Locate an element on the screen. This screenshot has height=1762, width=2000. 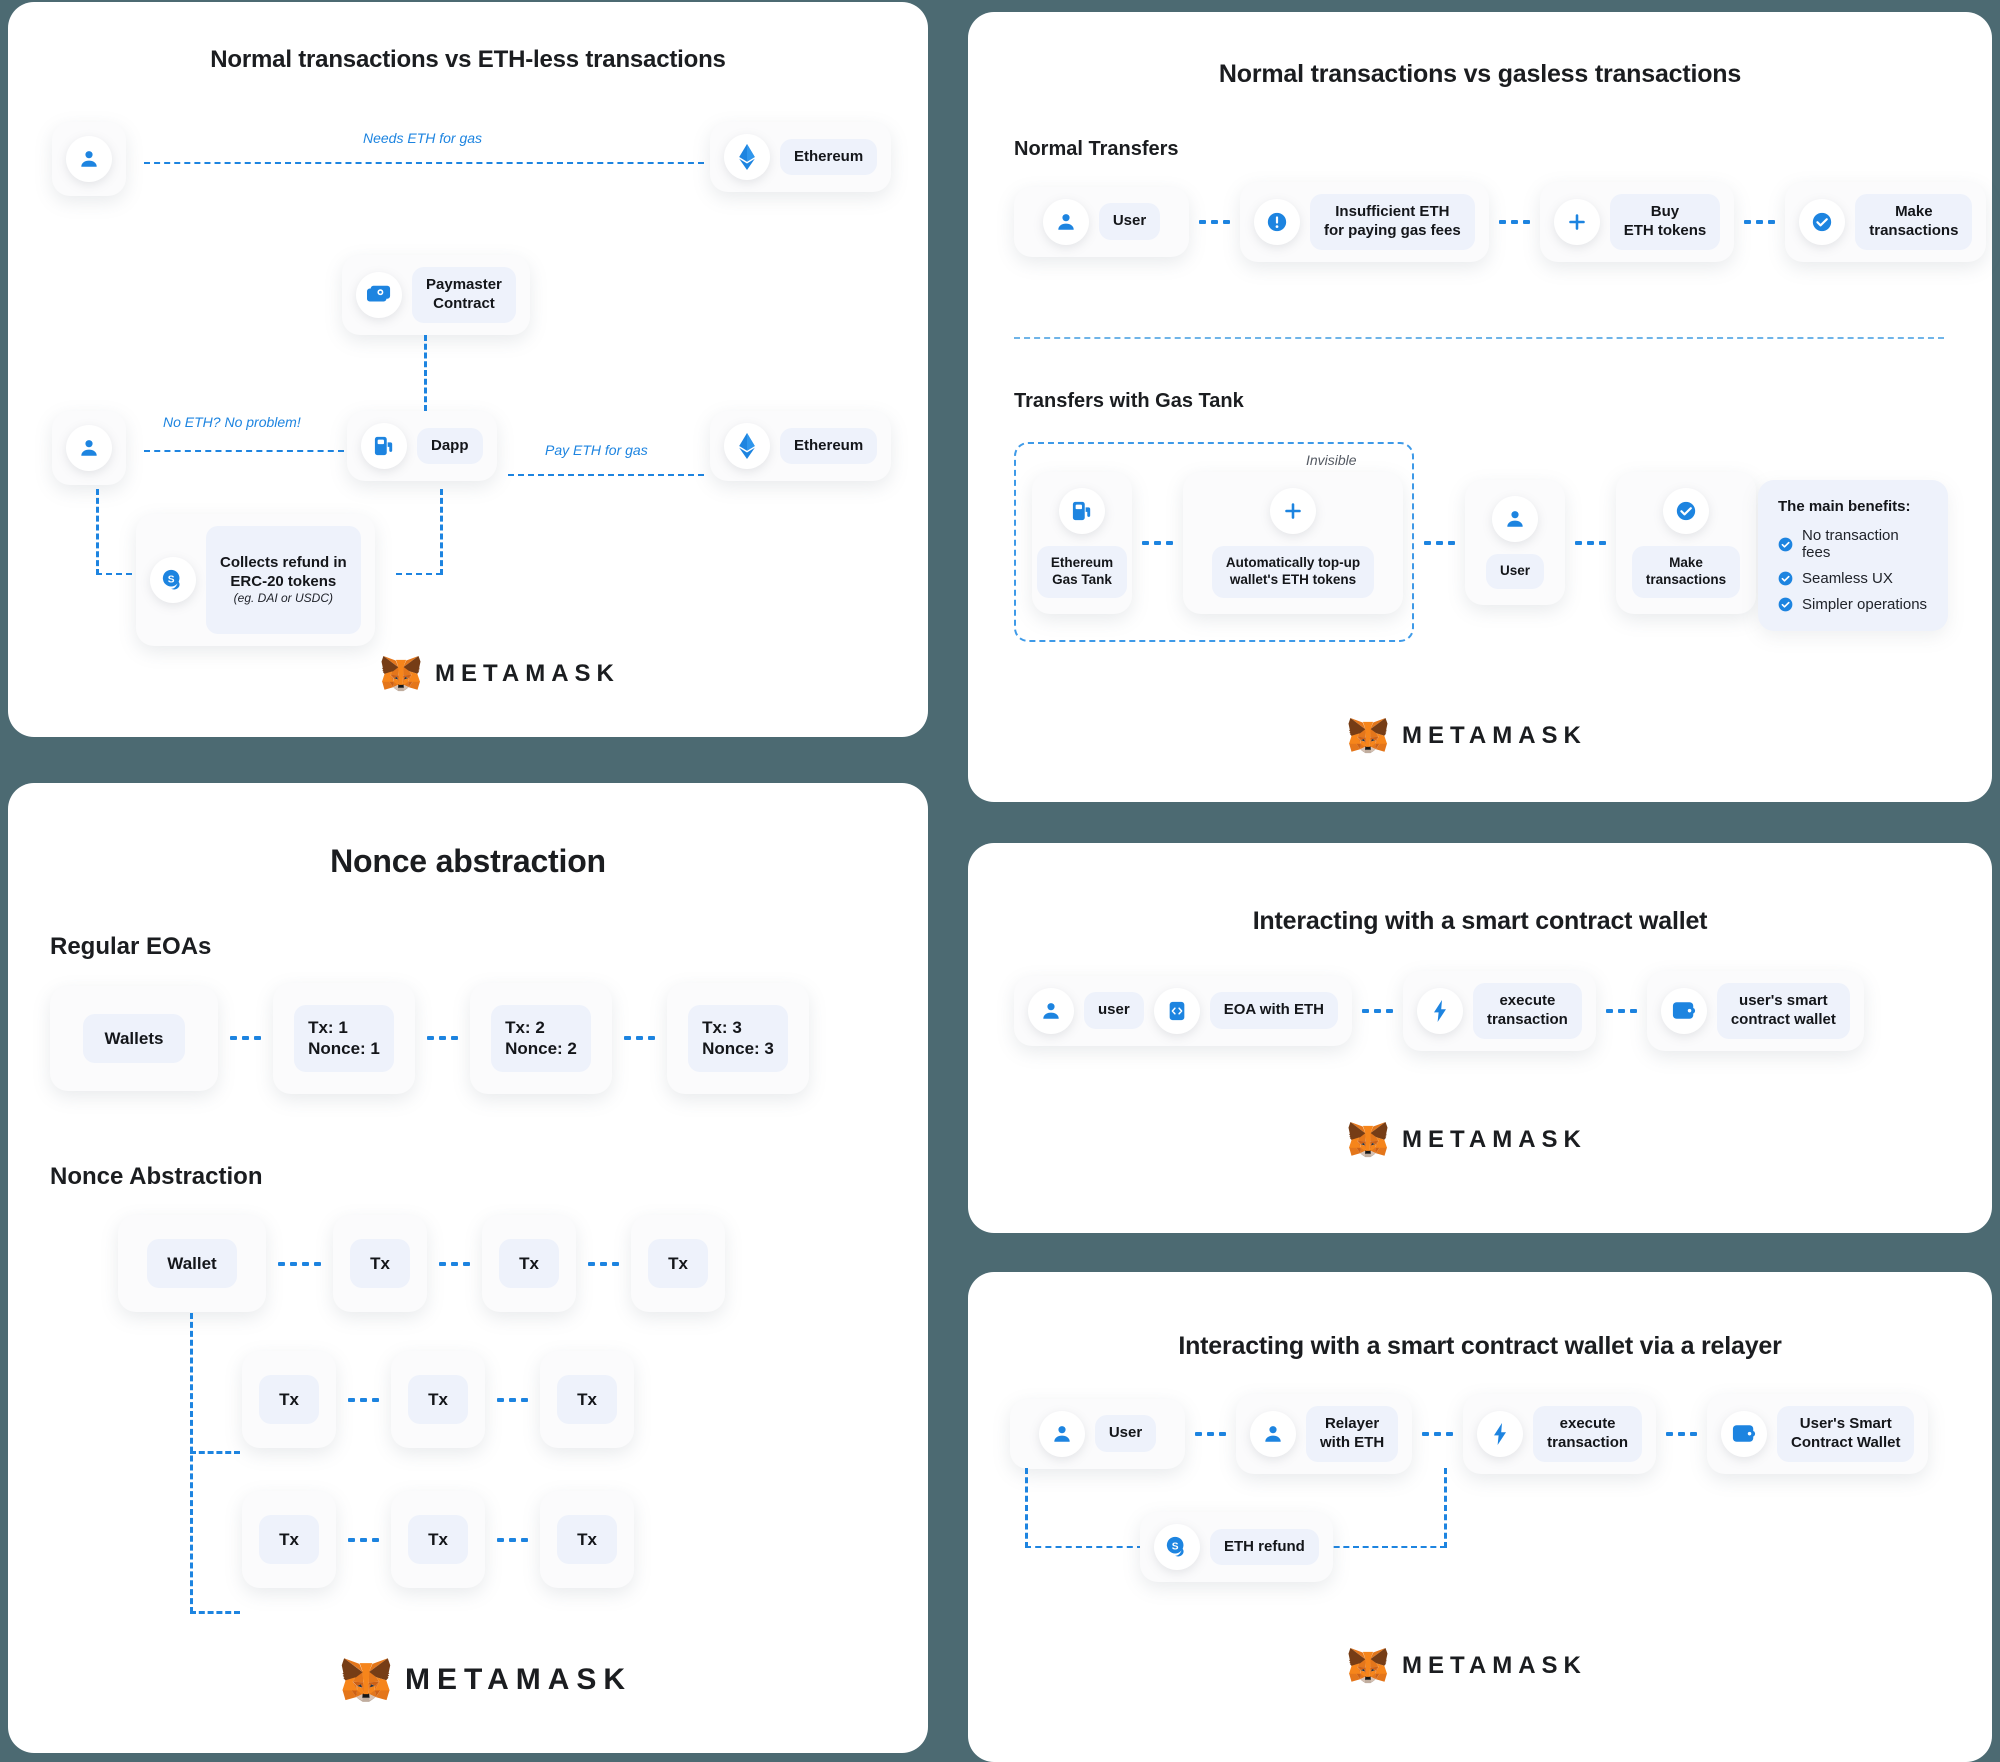
node-gastank-make-transactions-label: Make transactions is located at coordinates (1686, 572).